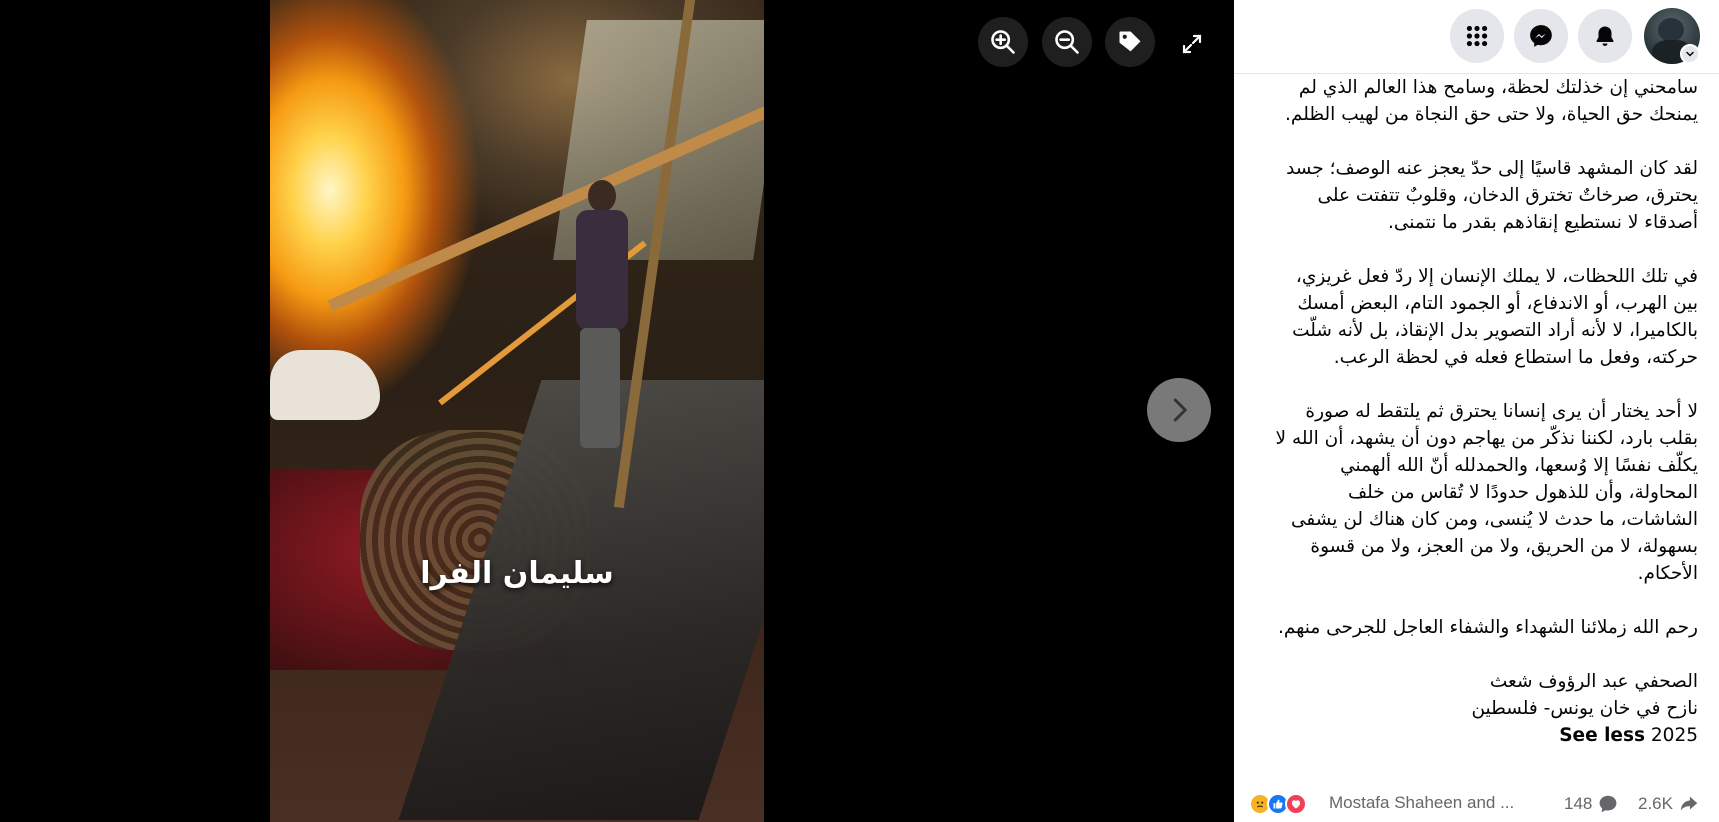 The width and height of the screenshot is (1719, 822). What do you see at coordinates (1593, 681) in the screenshot?
I see `signature-line: الصحفي عبد الرؤوف شعث` at bounding box center [1593, 681].